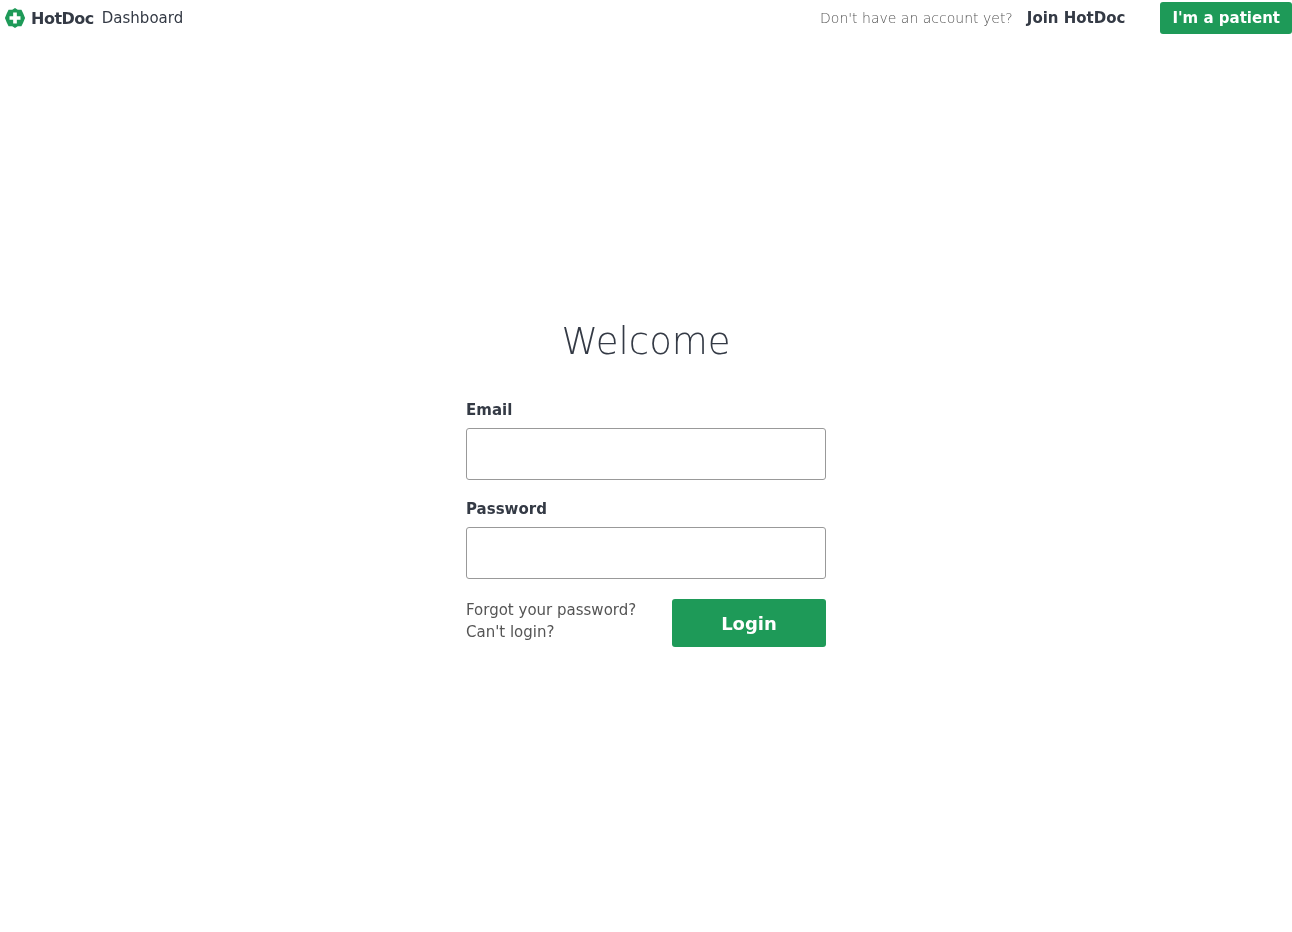  What do you see at coordinates (142, 18) in the screenshot?
I see `product-name: Dashboard` at bounding box center [142, 18].